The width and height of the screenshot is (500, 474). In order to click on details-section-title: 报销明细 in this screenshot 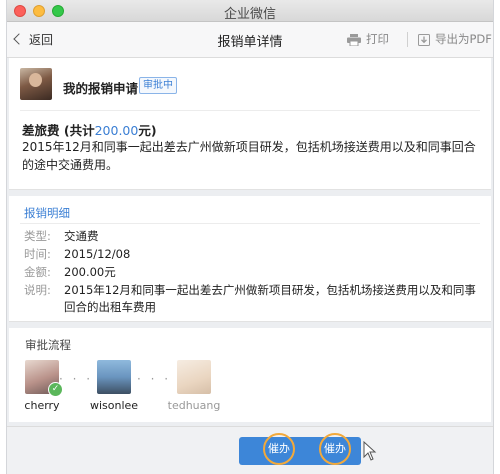, I will do `click(47, 213)`.